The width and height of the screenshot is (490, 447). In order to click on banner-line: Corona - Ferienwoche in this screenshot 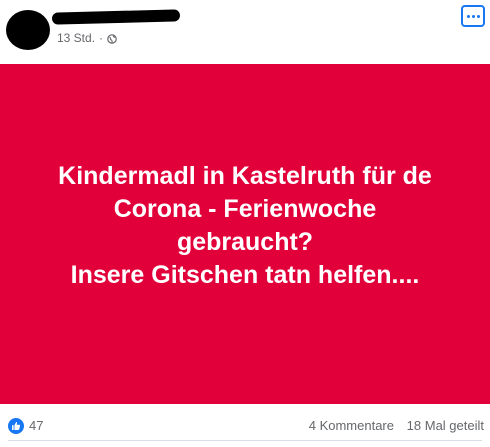, I will do `click(245, 209)`.